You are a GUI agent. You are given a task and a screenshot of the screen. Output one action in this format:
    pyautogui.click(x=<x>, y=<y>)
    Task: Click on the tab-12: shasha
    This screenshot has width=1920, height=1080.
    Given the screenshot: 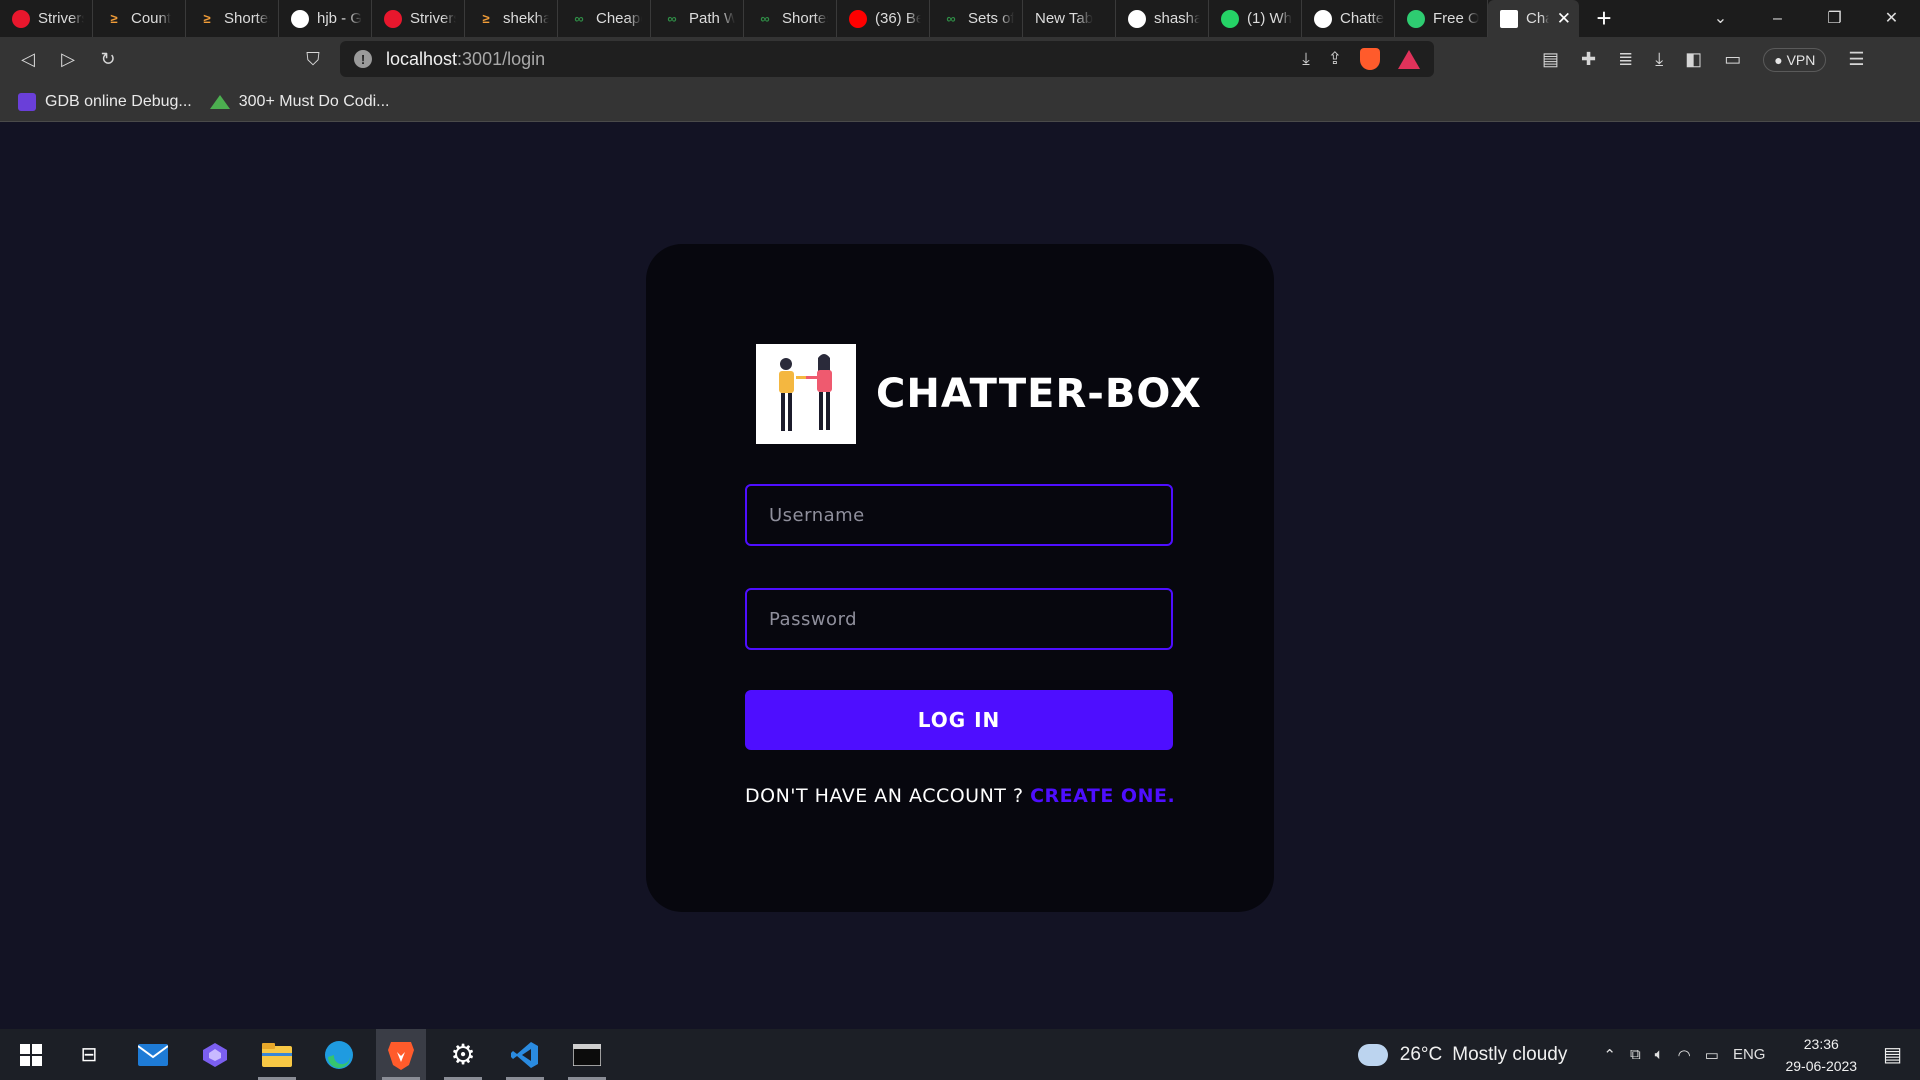 What is the action you would take?
    pyautogui.click(x=1162, y=18)
    